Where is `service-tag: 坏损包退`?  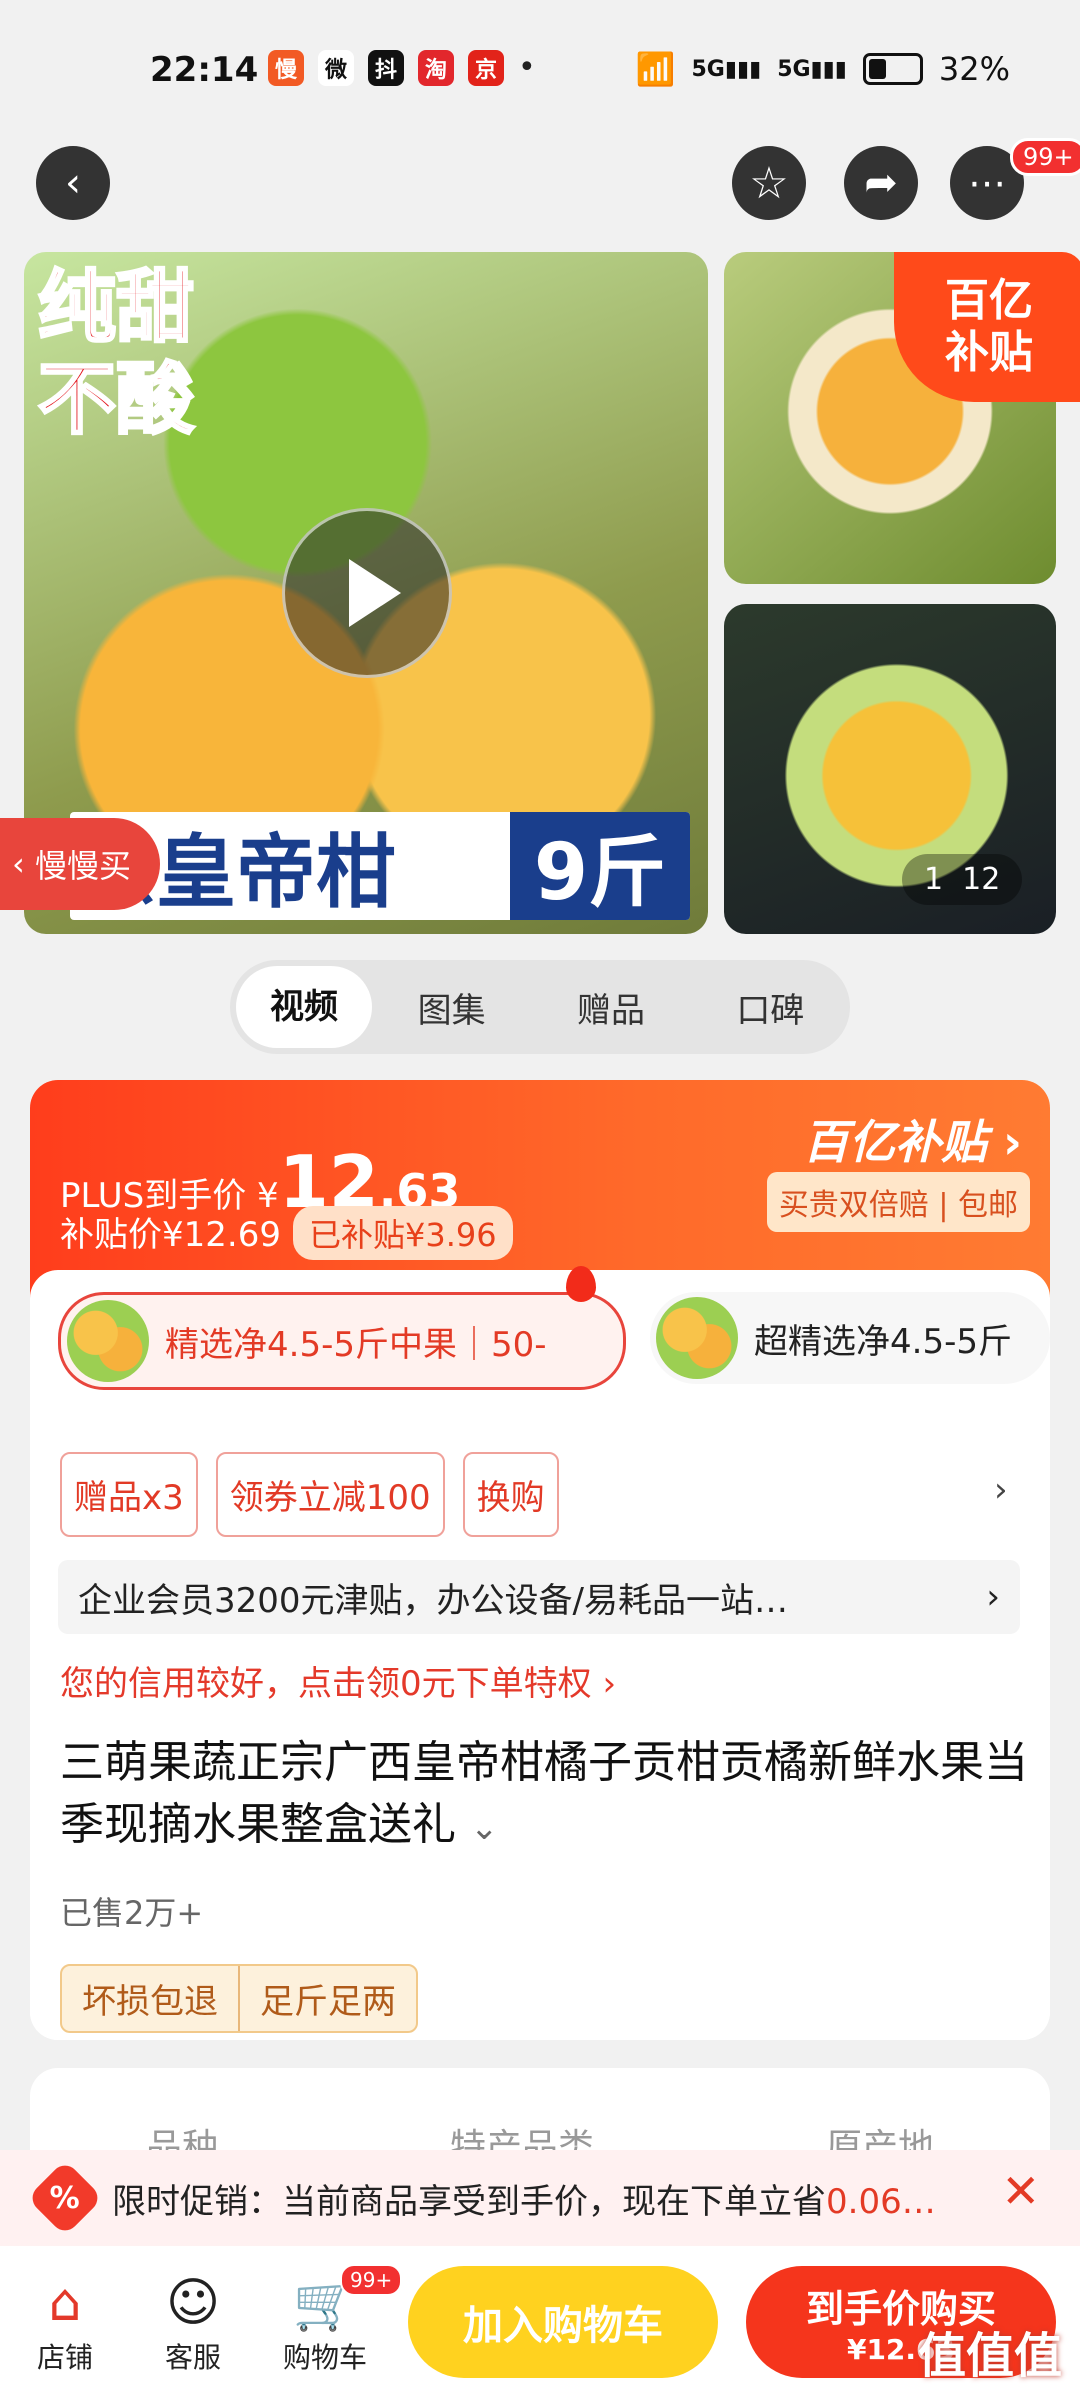
service-tag: 坏损包退 is located at coordinates (150, 2002).